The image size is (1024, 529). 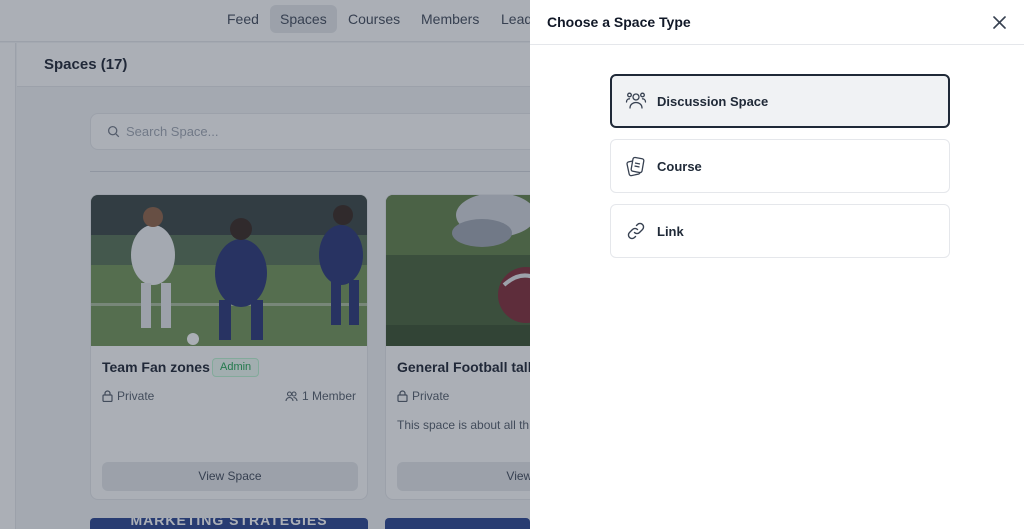 What do you see at coordinates (636, 231) in the screenshot?
I see `link-icon` at bounding box center [636, 231].